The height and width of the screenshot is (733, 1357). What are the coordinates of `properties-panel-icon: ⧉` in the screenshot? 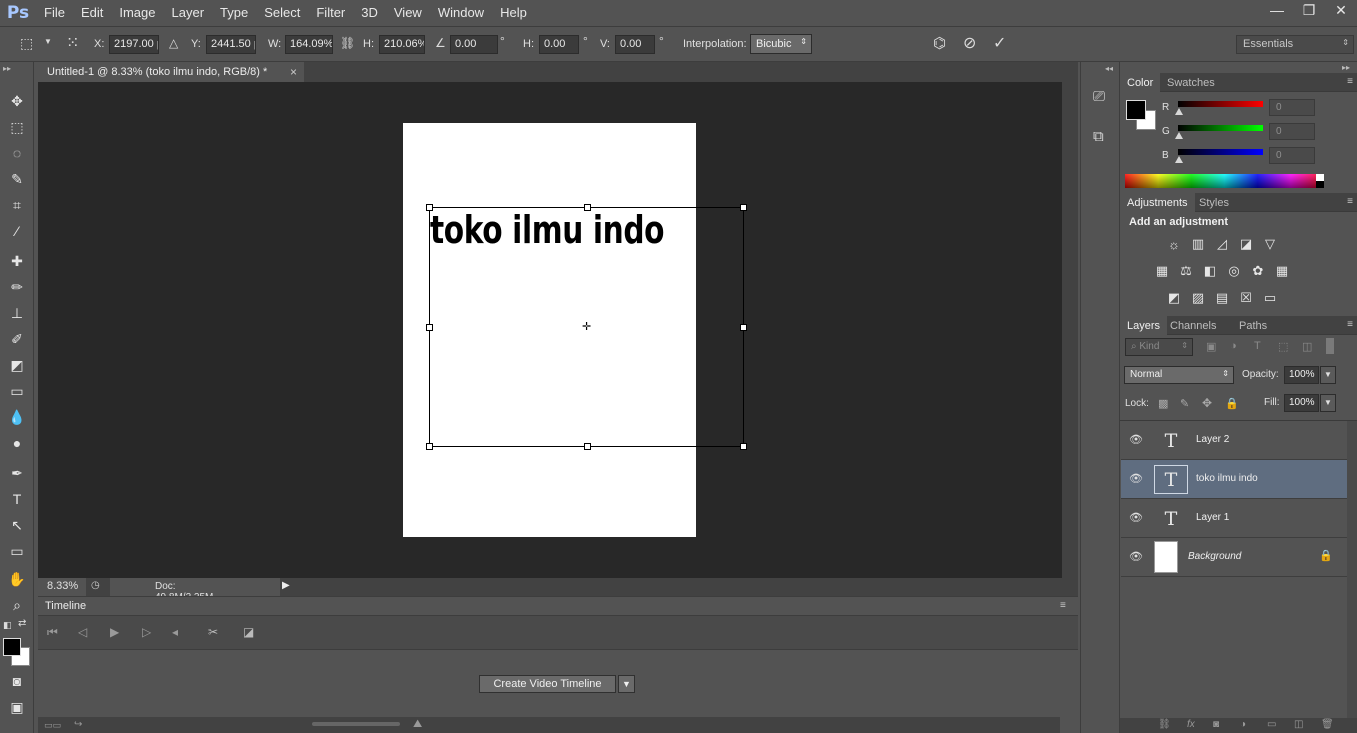 It's located at (1098, 136).